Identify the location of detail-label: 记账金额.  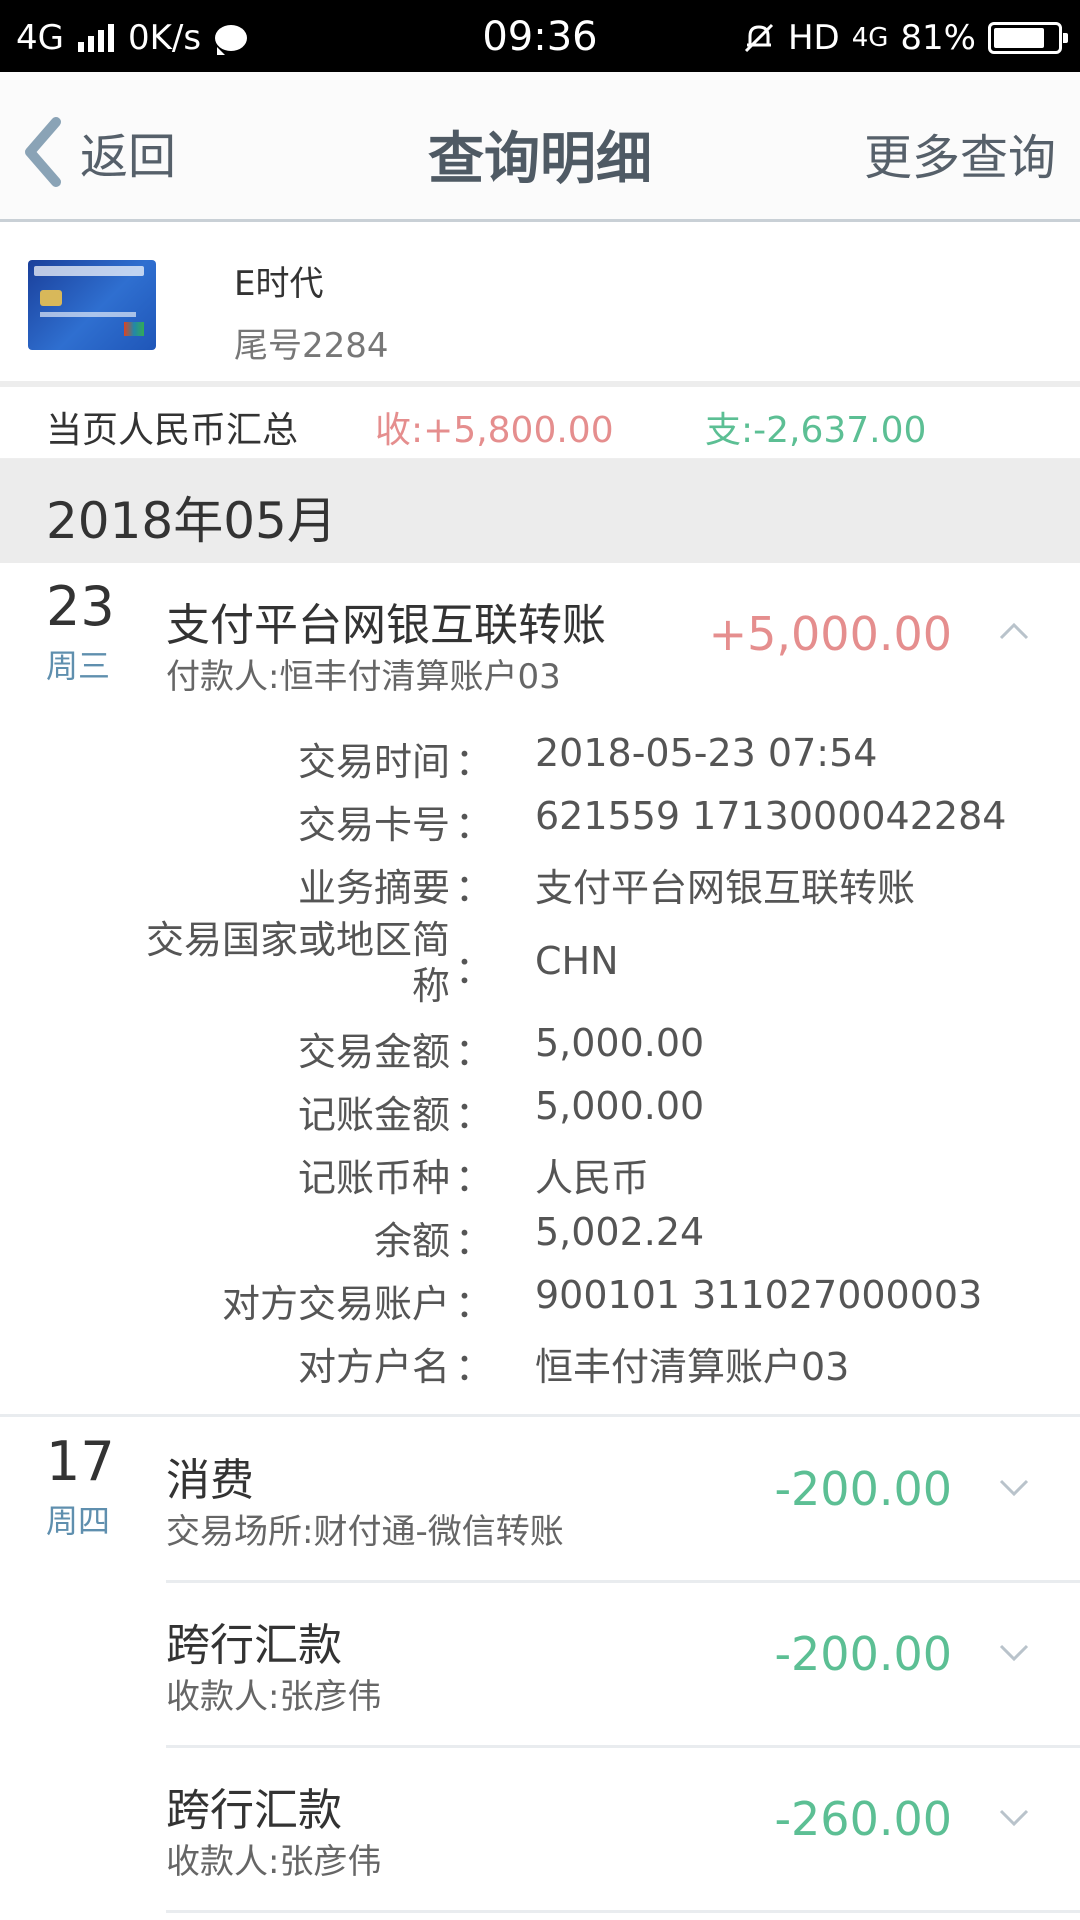
(373, 1115).